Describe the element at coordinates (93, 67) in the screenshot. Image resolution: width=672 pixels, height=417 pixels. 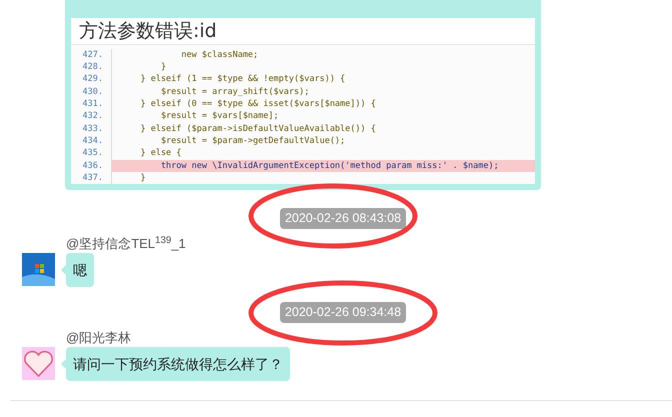
I see `line-number: 428.` at that location.